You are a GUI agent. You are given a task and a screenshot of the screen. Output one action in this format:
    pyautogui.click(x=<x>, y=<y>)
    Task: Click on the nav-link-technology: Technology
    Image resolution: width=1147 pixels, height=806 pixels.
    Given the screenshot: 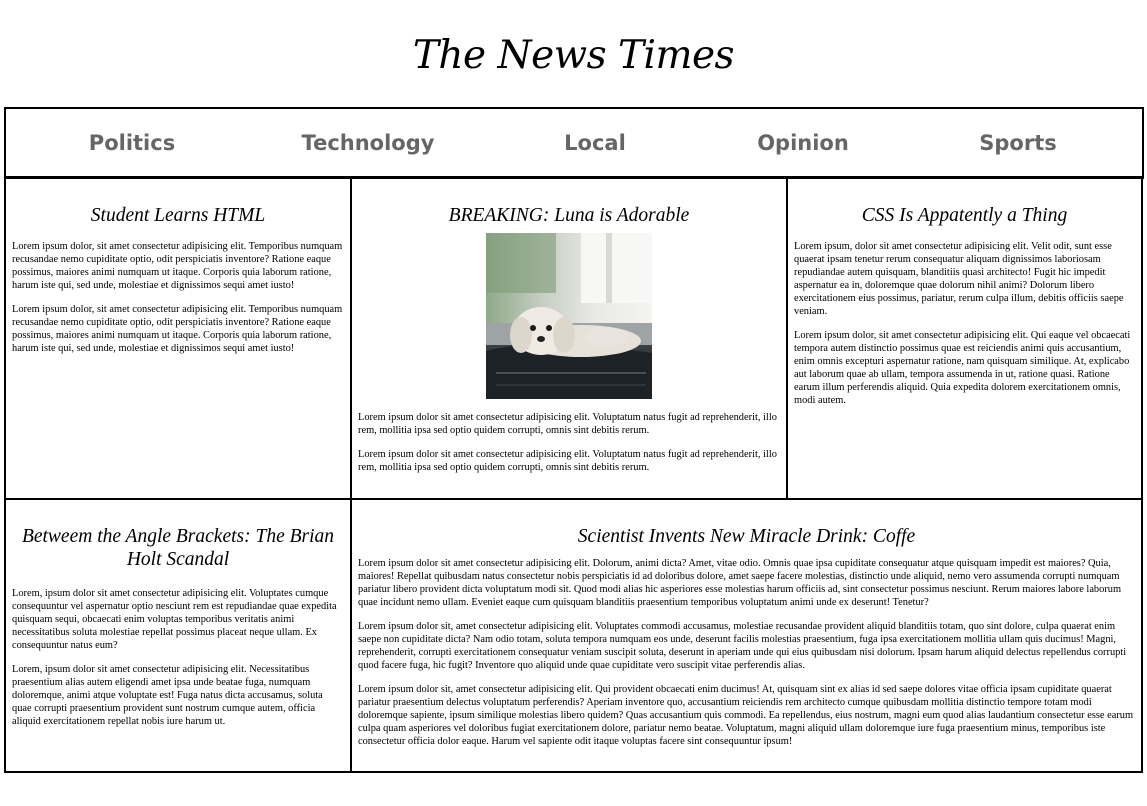 What is the action you would take?
    pyautogui.click(x=368, y=143)
    